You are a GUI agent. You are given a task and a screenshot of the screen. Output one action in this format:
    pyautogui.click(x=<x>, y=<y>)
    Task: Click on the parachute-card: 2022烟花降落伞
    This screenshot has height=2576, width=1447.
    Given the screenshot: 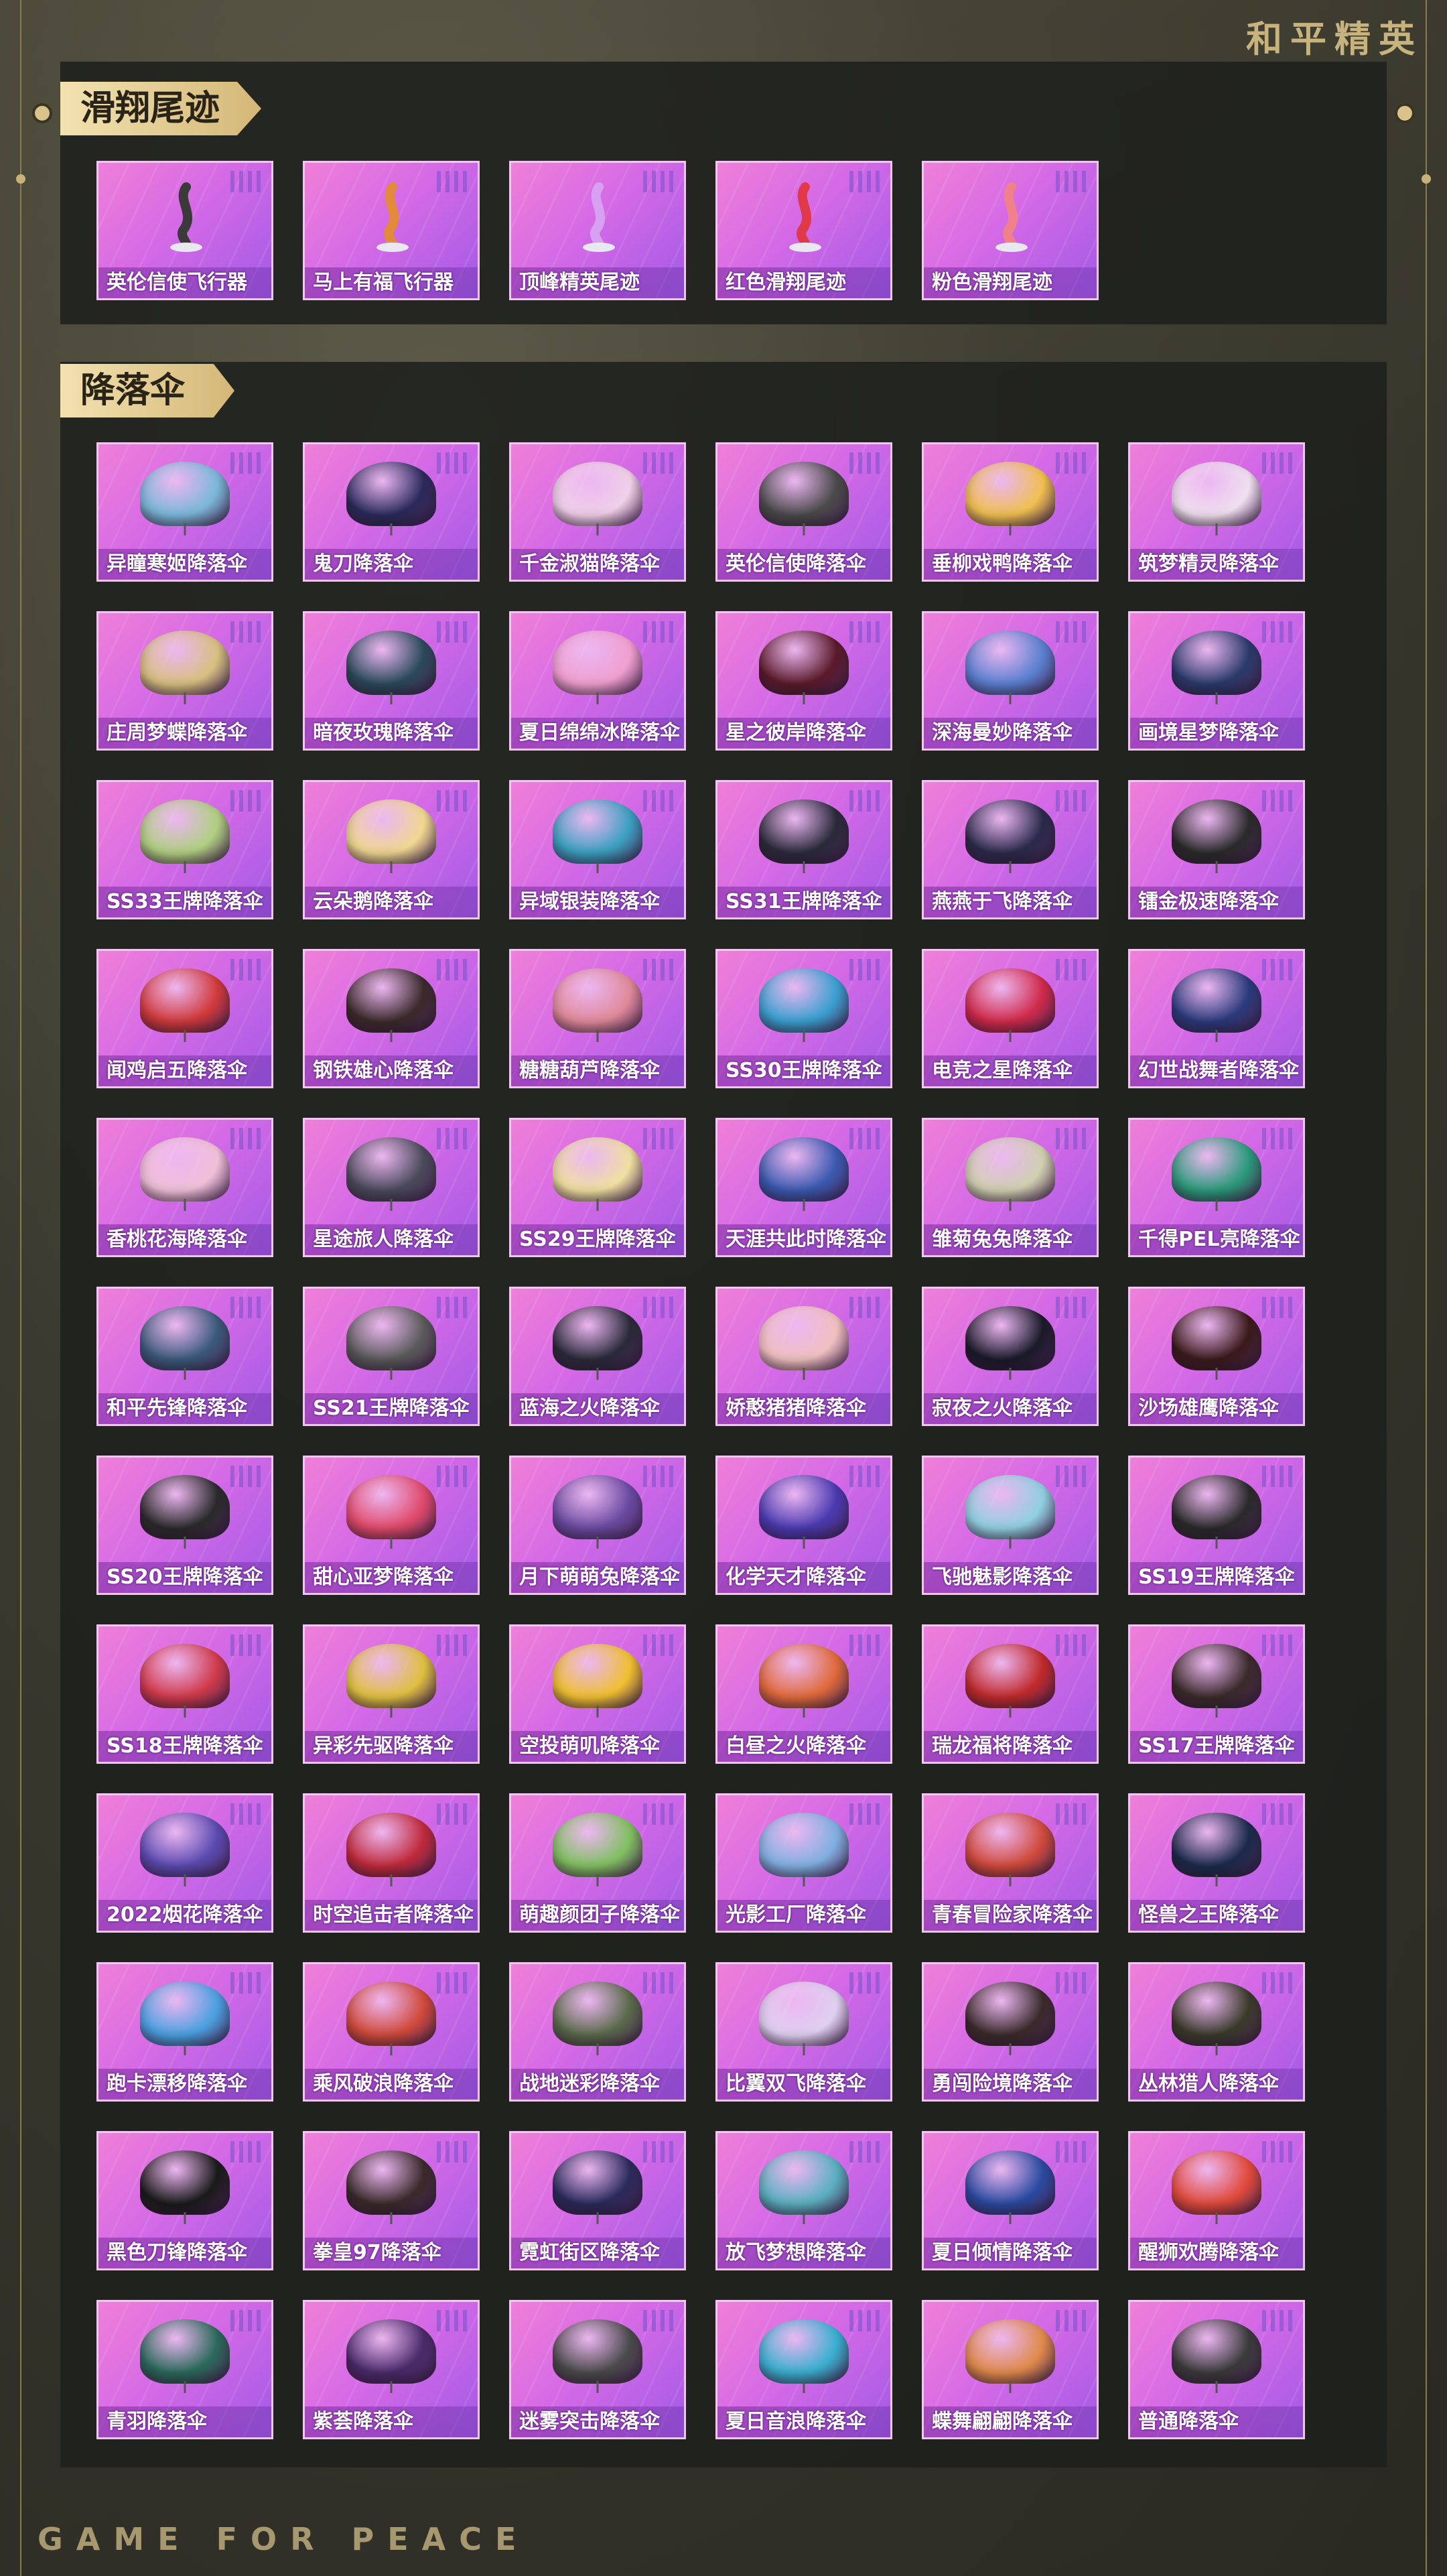 What is the action you would take?
    pyautogui.click(x=184, y=1863)
    